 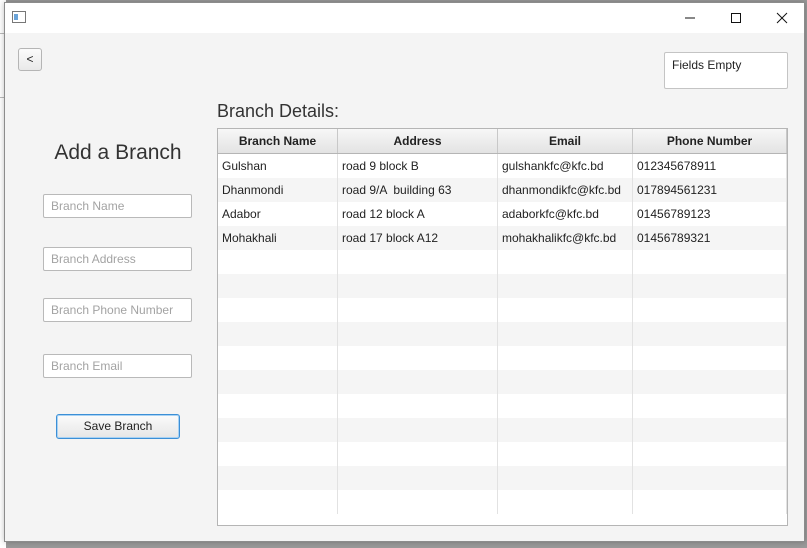 What do you see at coordinates (710, 238) in the screenshot?
I see `cell-phone-number: 01456789321` at bounding box center [710, 238].